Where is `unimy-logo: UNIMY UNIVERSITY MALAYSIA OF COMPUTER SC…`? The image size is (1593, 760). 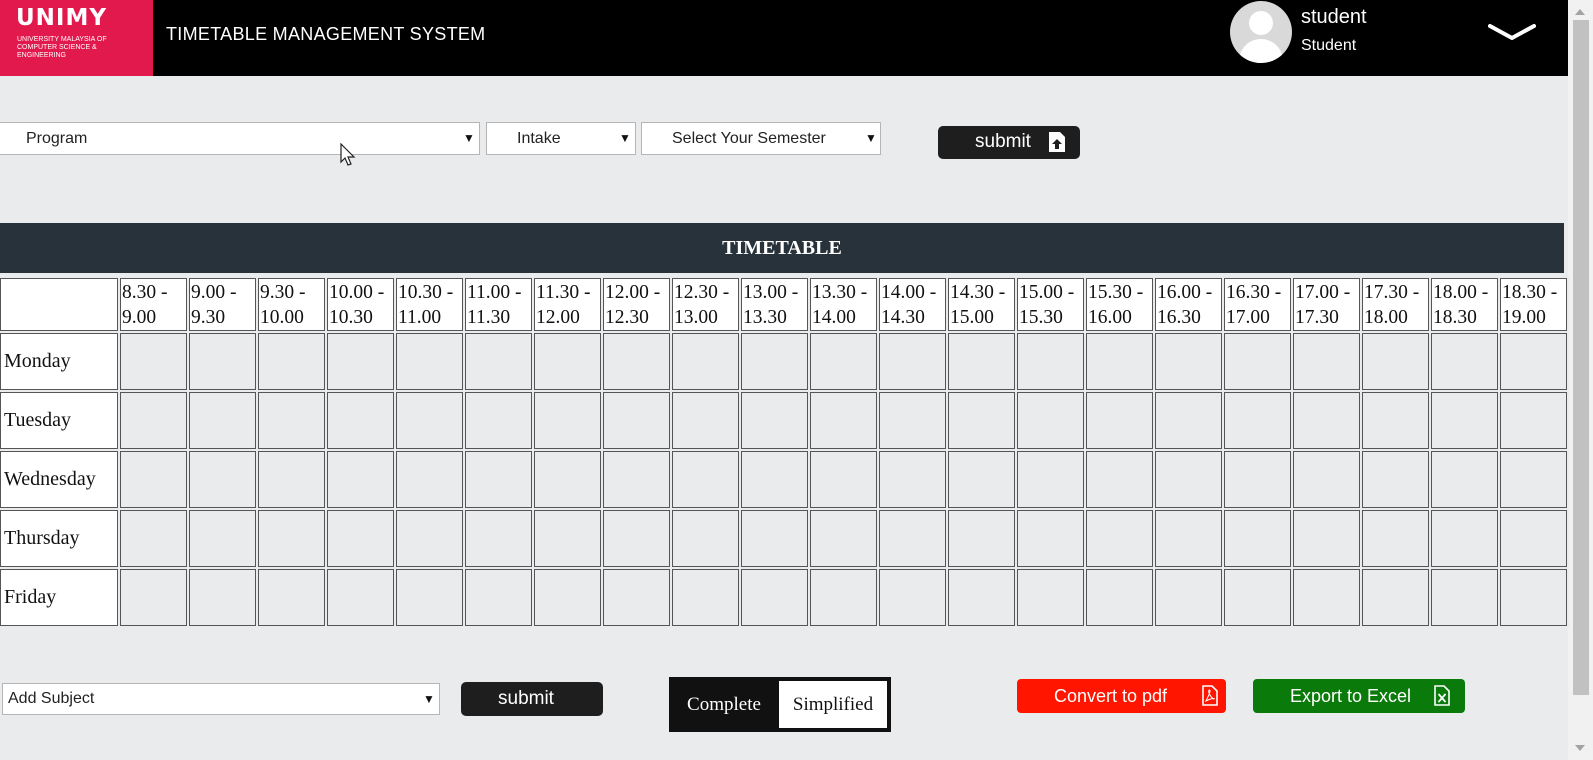 unimy-logo: UNIMY UNIVERSITY MALAYSIA OF COMPUTER SC… is located at coordinates (76, 38).